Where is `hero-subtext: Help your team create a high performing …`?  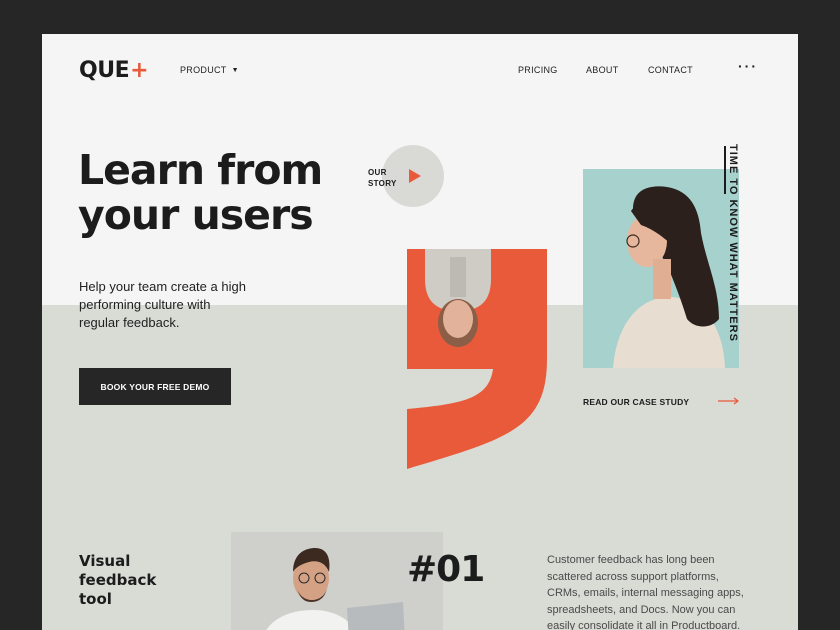 hero-subtext: Help your team create a high performing … is located at coordinates (162, 304).